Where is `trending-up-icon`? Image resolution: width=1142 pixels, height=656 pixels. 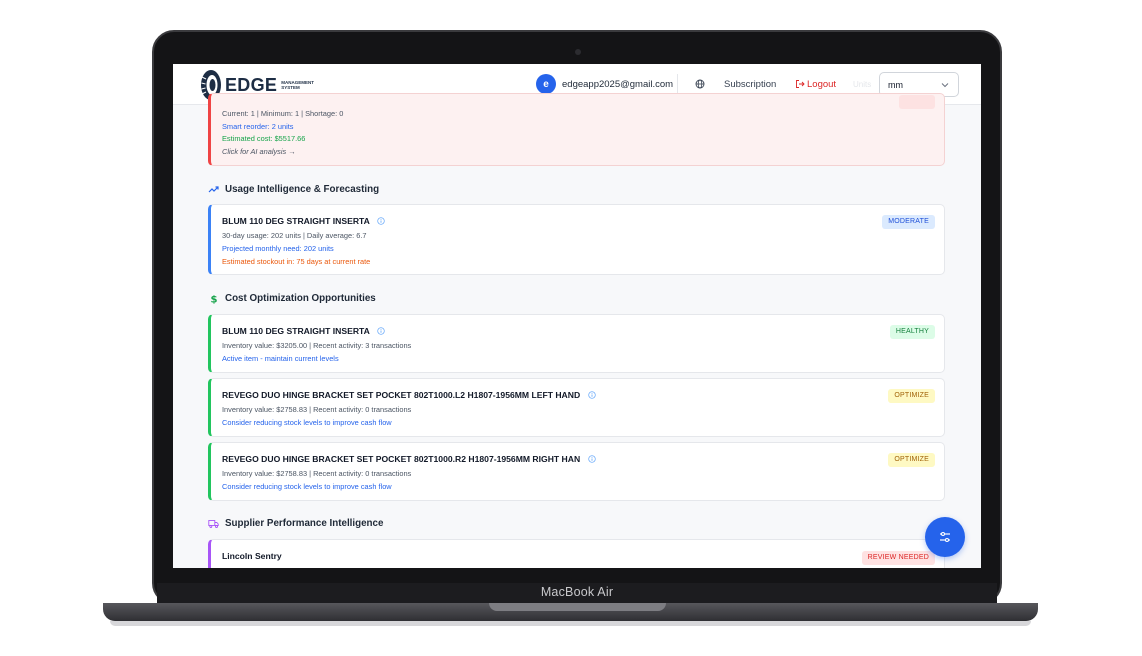
trending-up-icon is located at coordinates (213, 189).